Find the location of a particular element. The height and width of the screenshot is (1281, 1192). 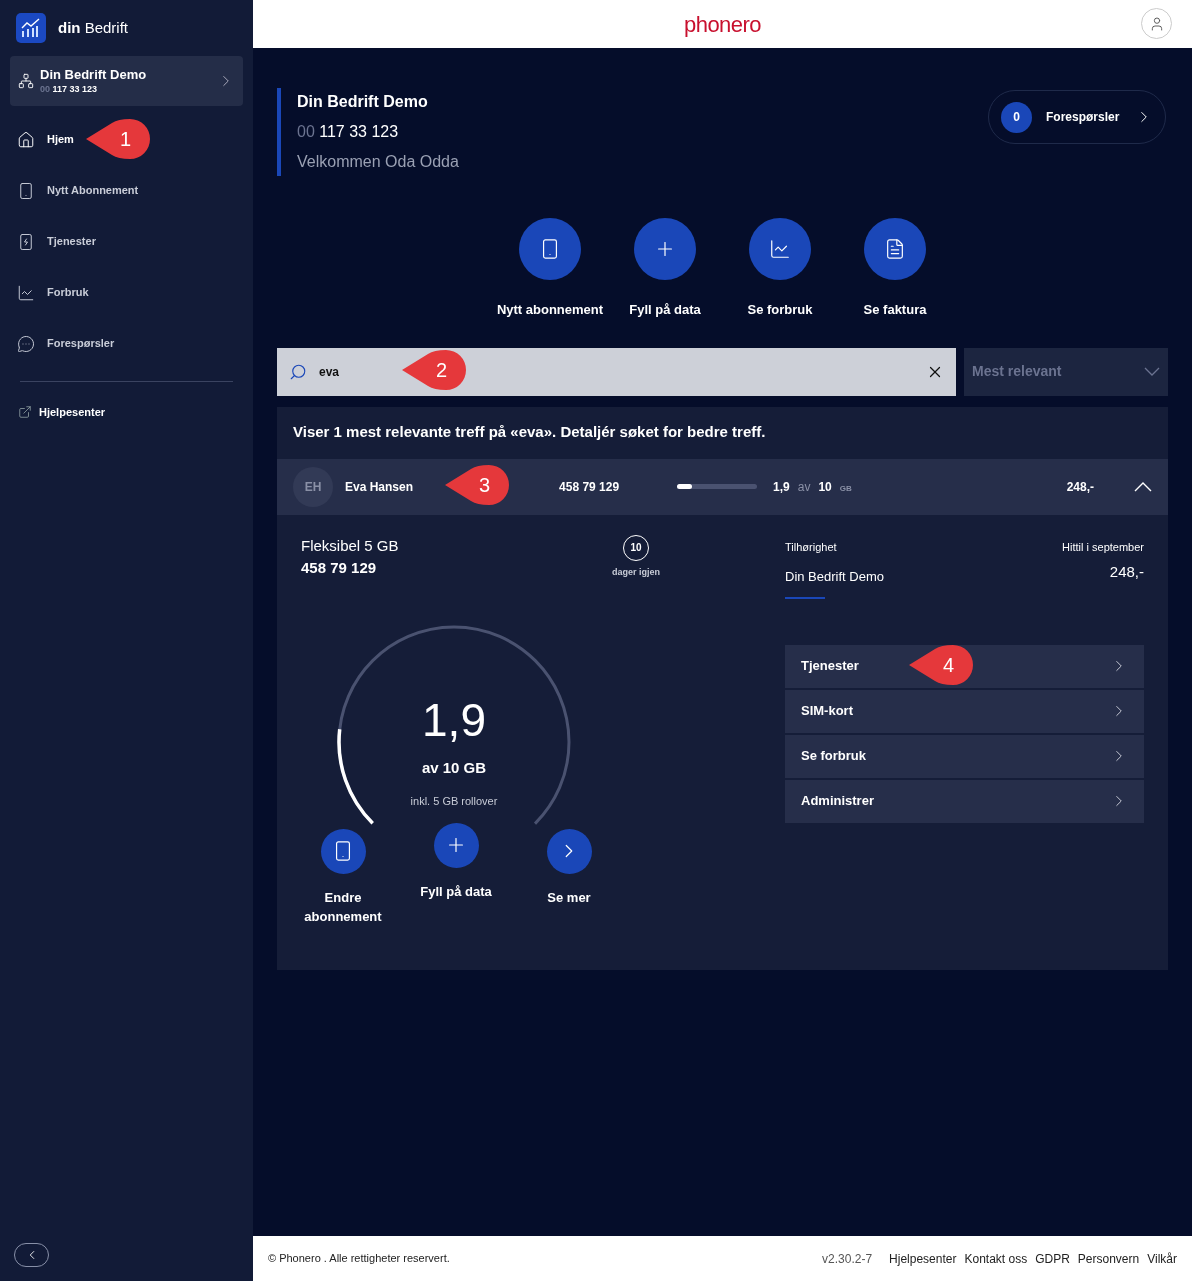

copyright-text: © Phonero . Alle rettigheter reservert. is located at coordinates (359, 1259).